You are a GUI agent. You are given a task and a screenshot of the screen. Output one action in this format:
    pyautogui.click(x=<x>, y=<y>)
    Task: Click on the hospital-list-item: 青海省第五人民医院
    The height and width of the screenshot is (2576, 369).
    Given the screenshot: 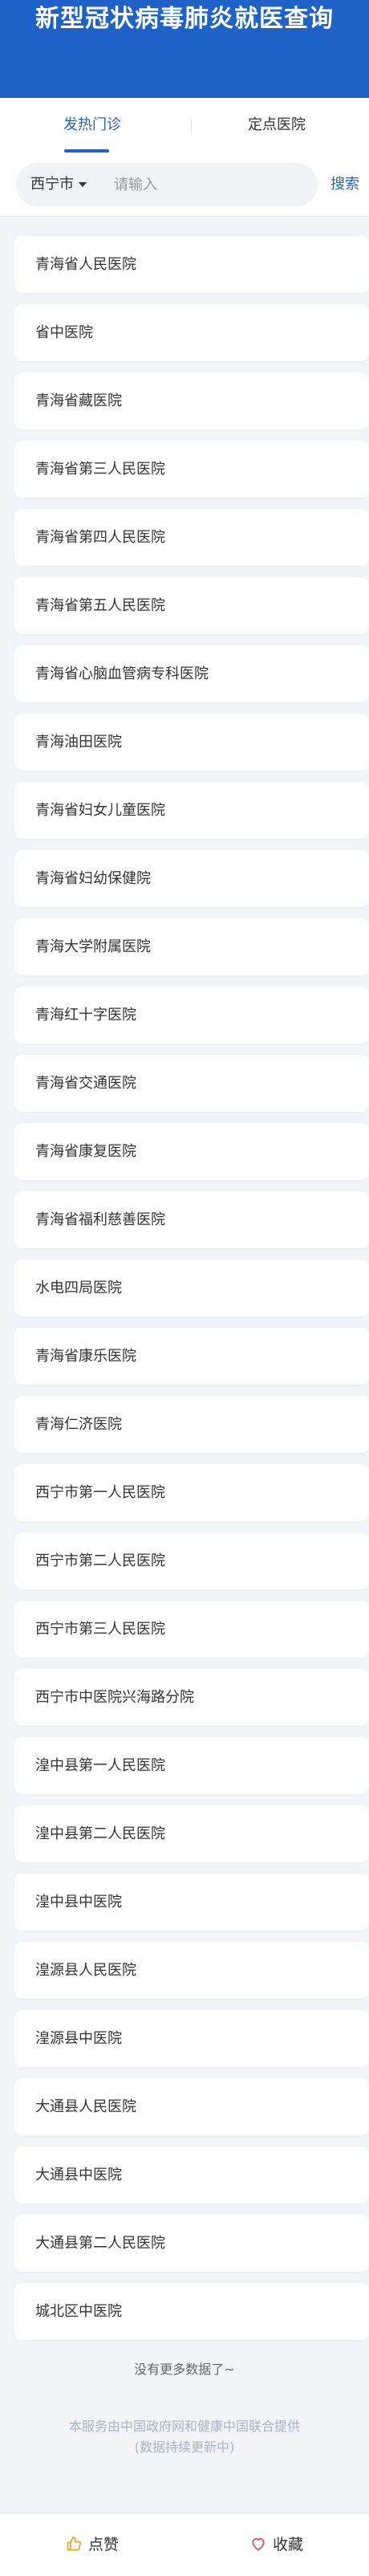 What is the action you would take?
    pyautogui.click(x=191, y=605)
    